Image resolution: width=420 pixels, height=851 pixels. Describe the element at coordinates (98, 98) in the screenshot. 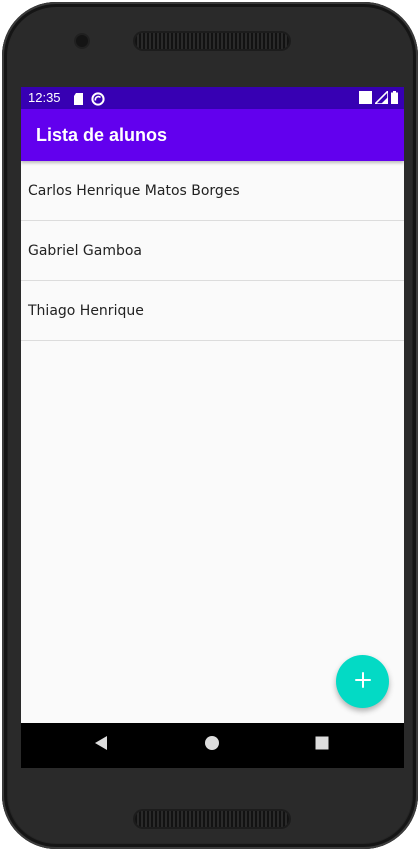

I see `sync-circle-icon` at that location.